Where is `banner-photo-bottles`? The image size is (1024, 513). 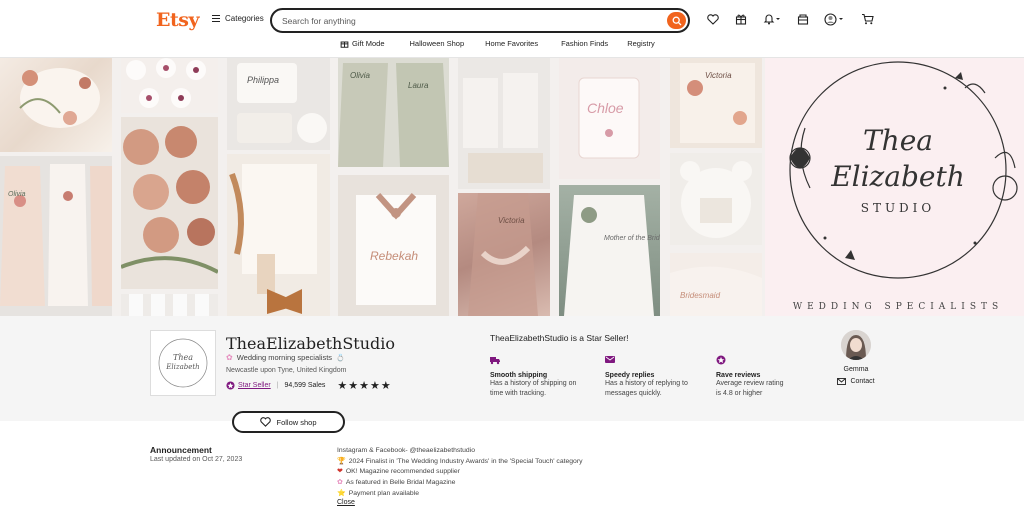
banner-photo-bottles is located at coordinates (169, 305).